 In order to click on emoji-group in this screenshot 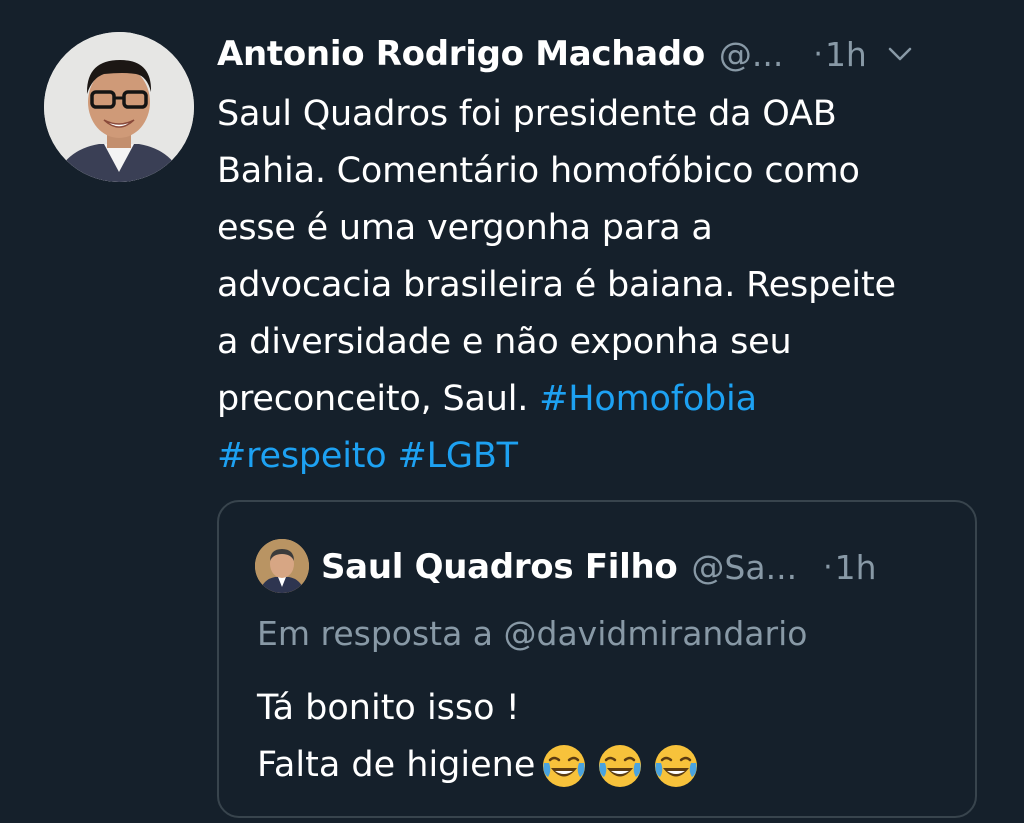, I will do `click(620, 766)`.